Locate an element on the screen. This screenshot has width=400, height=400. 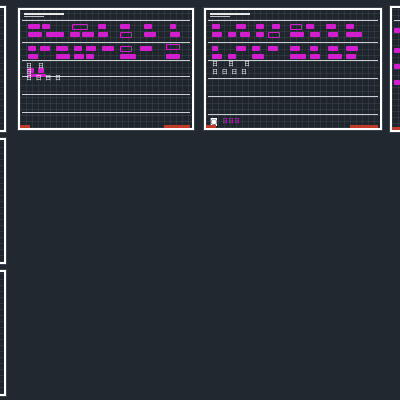
sheet-5-frame is located at coordinates (2, 201).